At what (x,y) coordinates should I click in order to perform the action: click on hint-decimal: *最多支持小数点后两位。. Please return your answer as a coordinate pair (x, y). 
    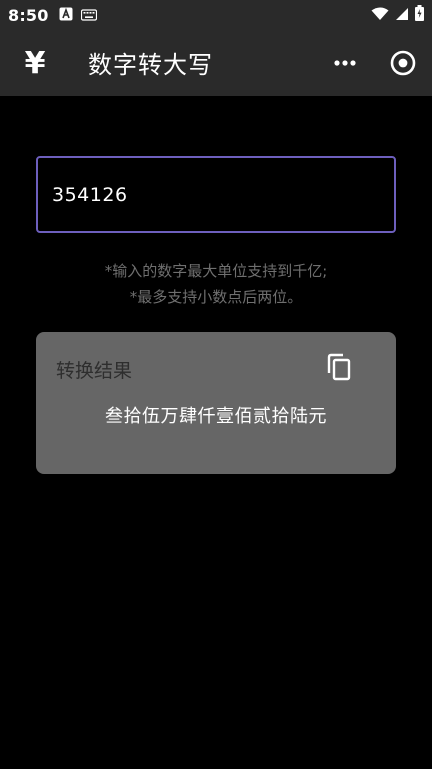
    Looking at the image, I should click on (216, 297).